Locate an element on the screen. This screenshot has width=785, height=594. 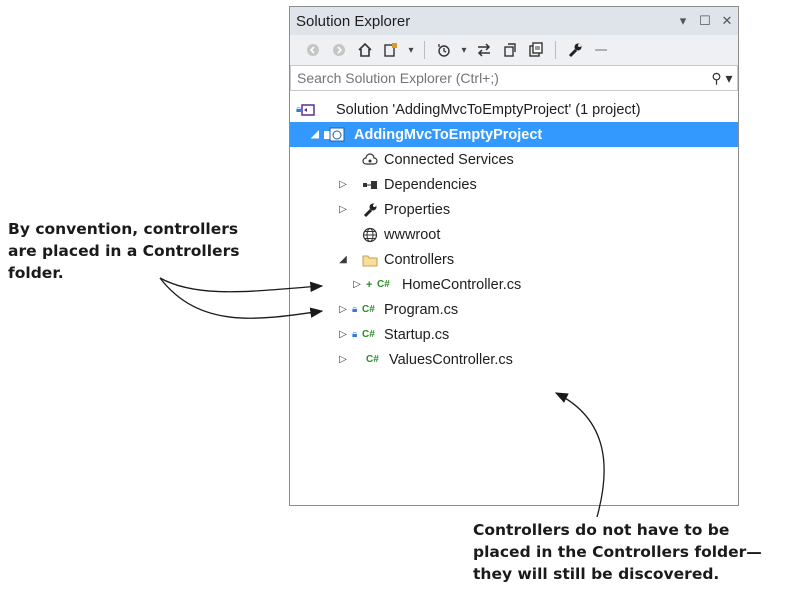
arrow-to-home-controller is located at coordinates (241, 298).